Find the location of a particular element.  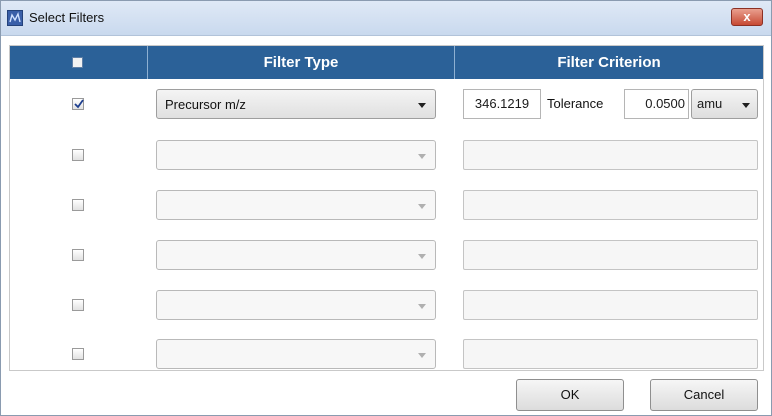

tolerance-input: 0.0500 is located at coordinates (656, 104).